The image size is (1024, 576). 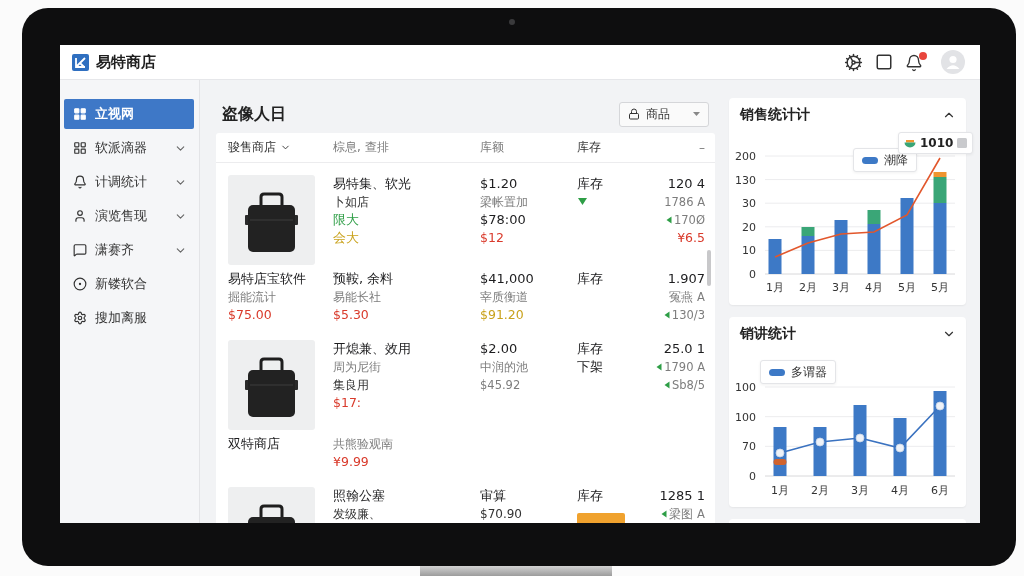 I want to click on sidebar-item: 立视网, so click(x=129, y=114).